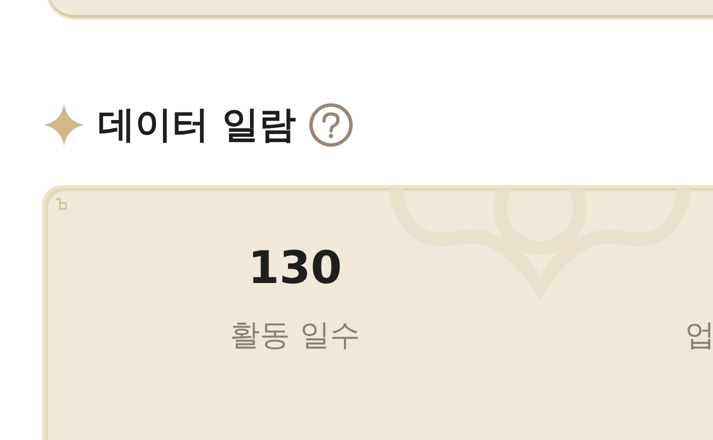 Image resolution: width=713 pixels, height=440 pixels. What do you see at coordinates (64, 125) in the screenshot?
I see `sparkle-icon` at bounding box center [64, 125].